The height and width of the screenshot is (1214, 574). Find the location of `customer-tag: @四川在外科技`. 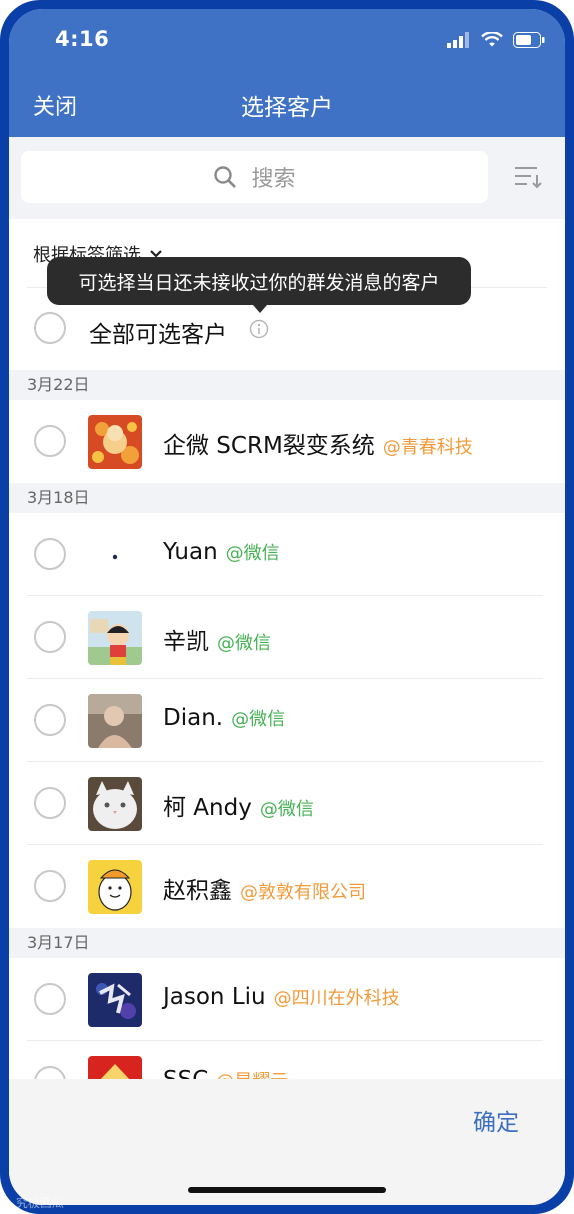

customer-tag: @四川在外科技 is located at coordinates (336, 998).